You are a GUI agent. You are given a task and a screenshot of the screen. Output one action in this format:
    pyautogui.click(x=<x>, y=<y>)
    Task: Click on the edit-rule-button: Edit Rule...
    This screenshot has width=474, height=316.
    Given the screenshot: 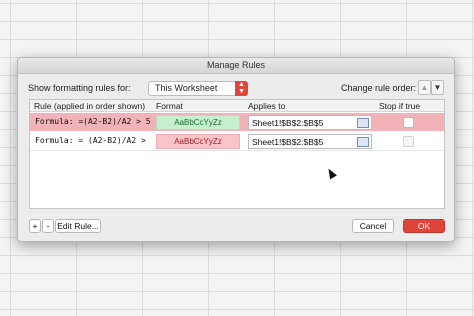 What is the action you would take?
    pyautogui.click(x=78, y=226)
    